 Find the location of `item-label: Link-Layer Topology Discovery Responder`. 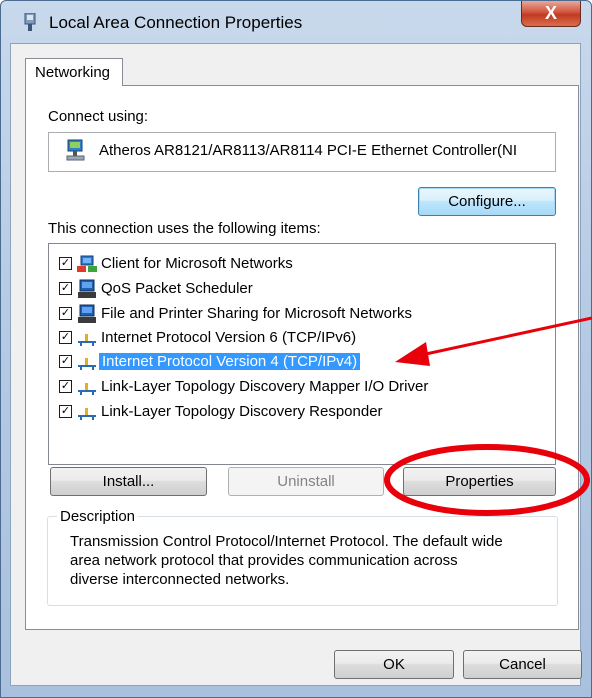

item-label: Link-Layer Topology Discovery Responder is located at coordinates (242, 411).